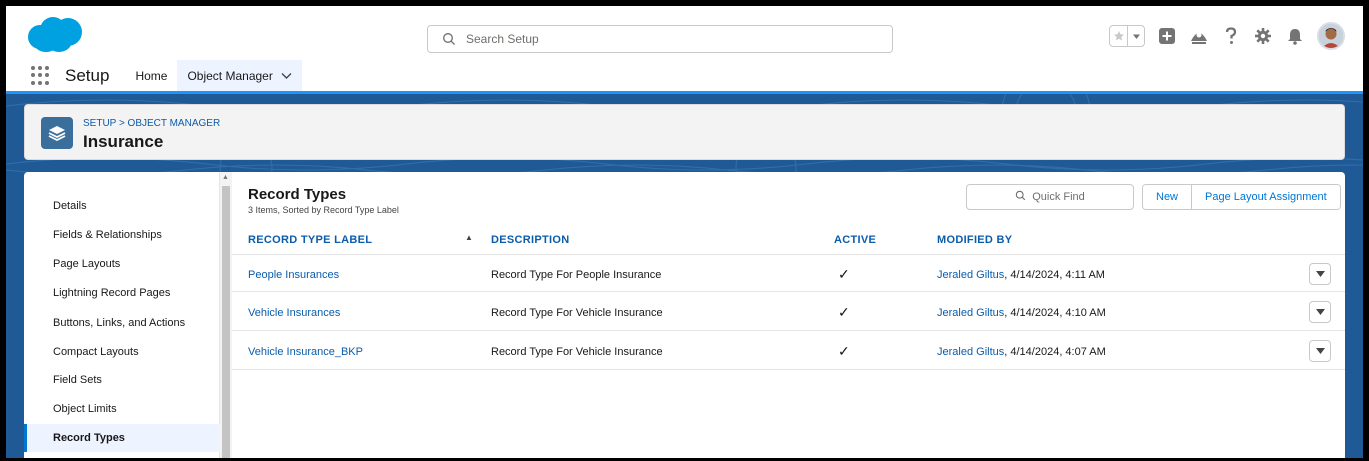 This screenshot has width=1369, height=461. Describe the element at coordinates (974, 240) in the screenshot. I see `column-header-modified-by: MODIFIED BY` at that location.